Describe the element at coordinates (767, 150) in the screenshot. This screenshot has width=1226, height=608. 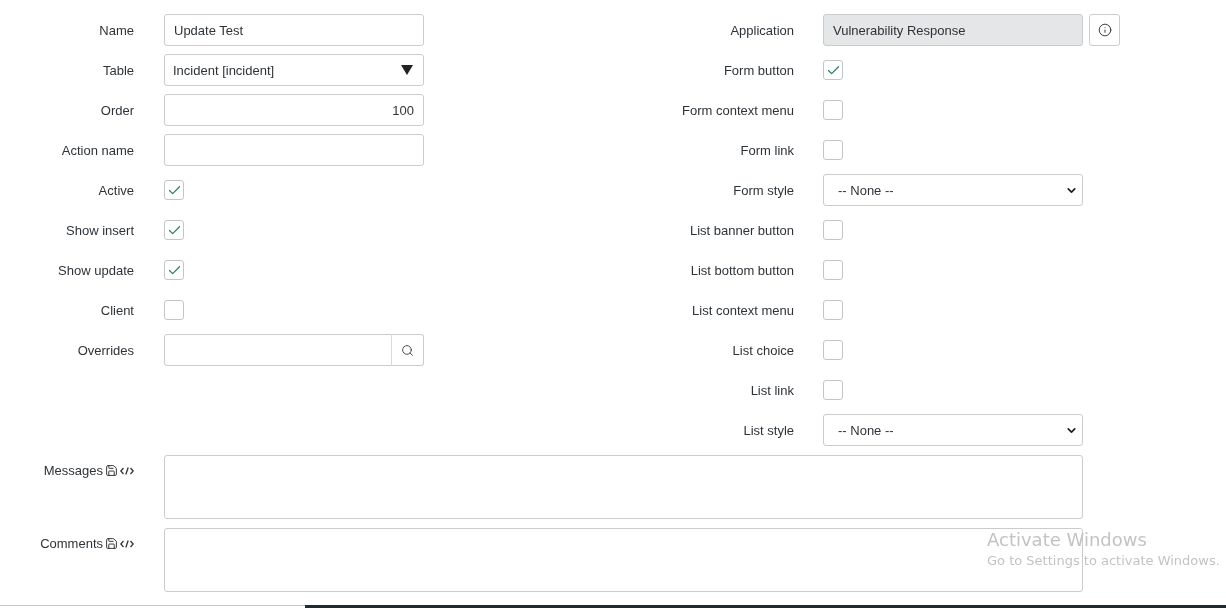
I see `field-label: Form link` at that location.